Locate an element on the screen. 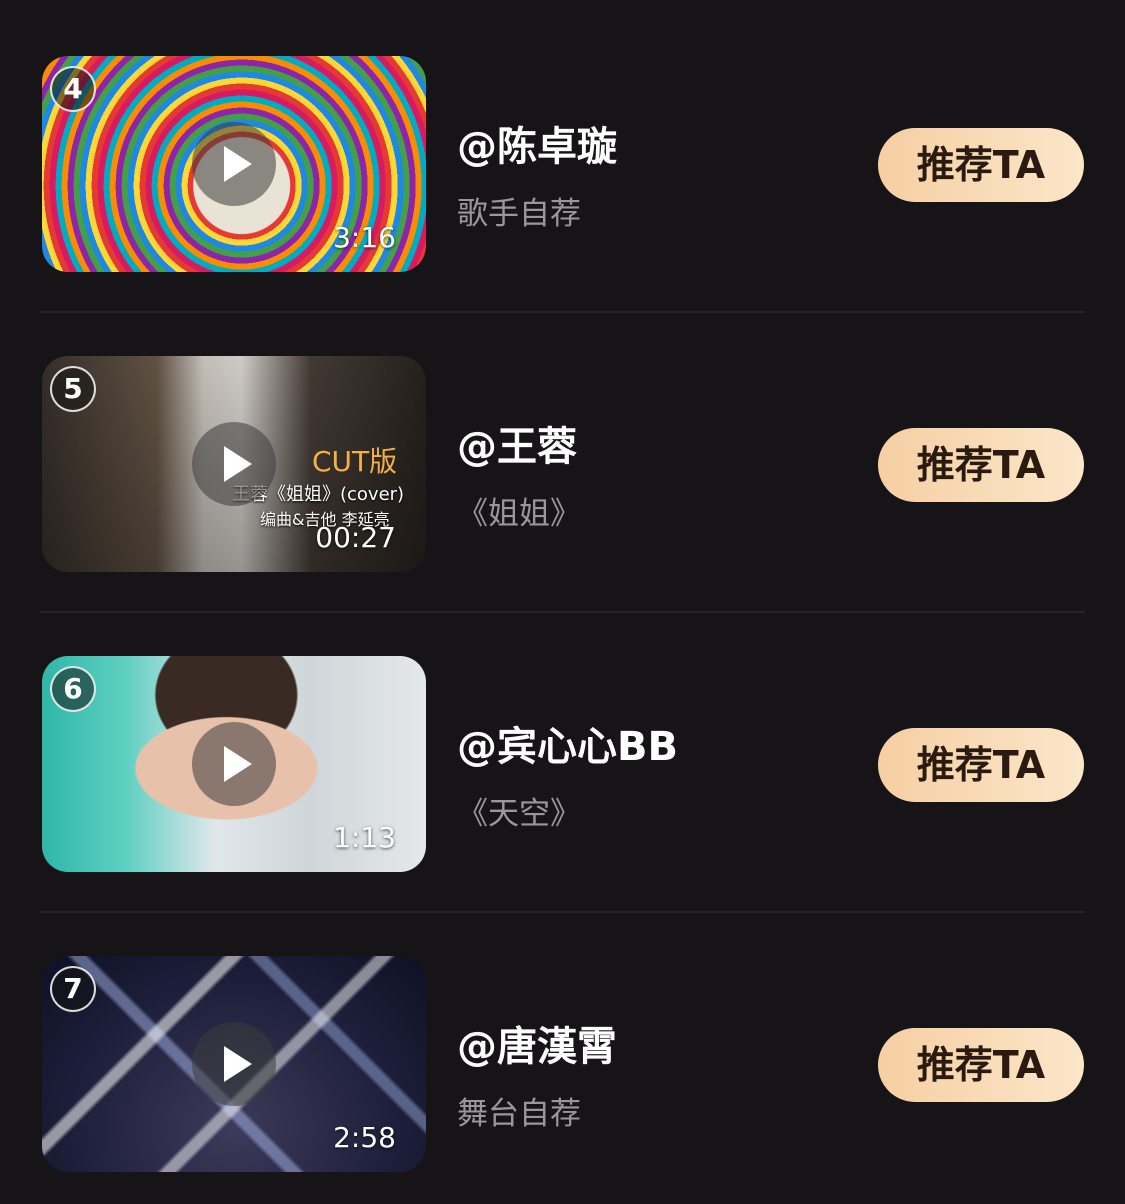 Image resolution: width=1125 pixels, height=1204 pixels. video-duration: 00:27 is located at coordinates (355, 537).